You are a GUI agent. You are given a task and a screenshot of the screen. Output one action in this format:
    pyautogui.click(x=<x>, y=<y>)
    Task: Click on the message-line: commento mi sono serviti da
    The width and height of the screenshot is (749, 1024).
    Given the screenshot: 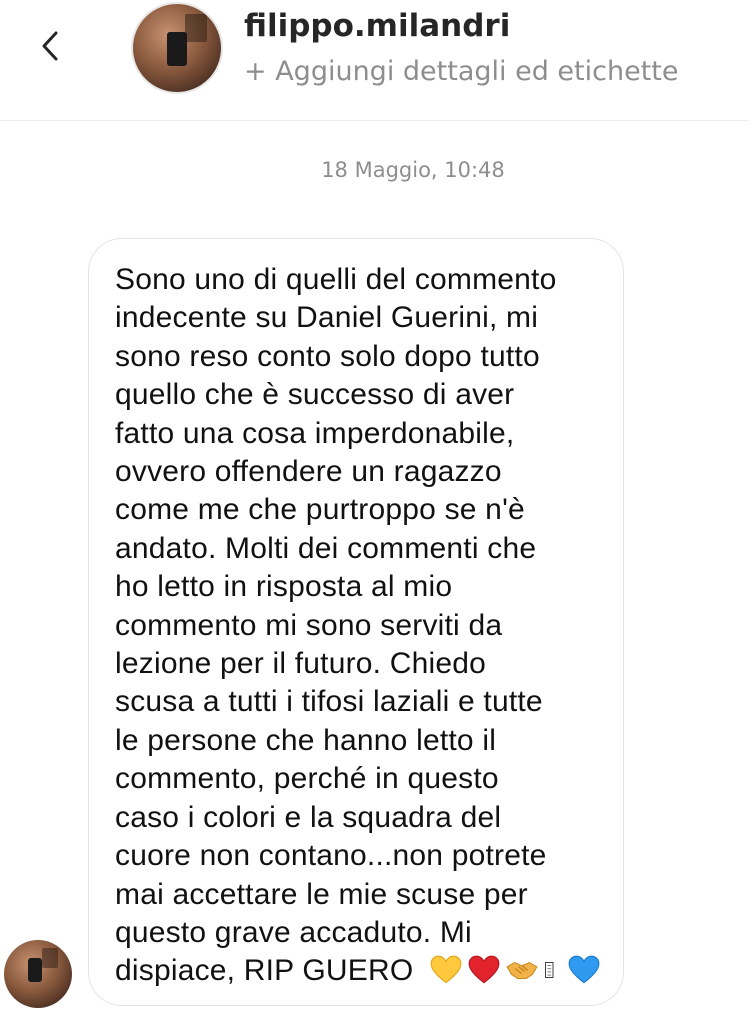 What is the action you would take?
    pyautogui.click(x=309, y=625)
    